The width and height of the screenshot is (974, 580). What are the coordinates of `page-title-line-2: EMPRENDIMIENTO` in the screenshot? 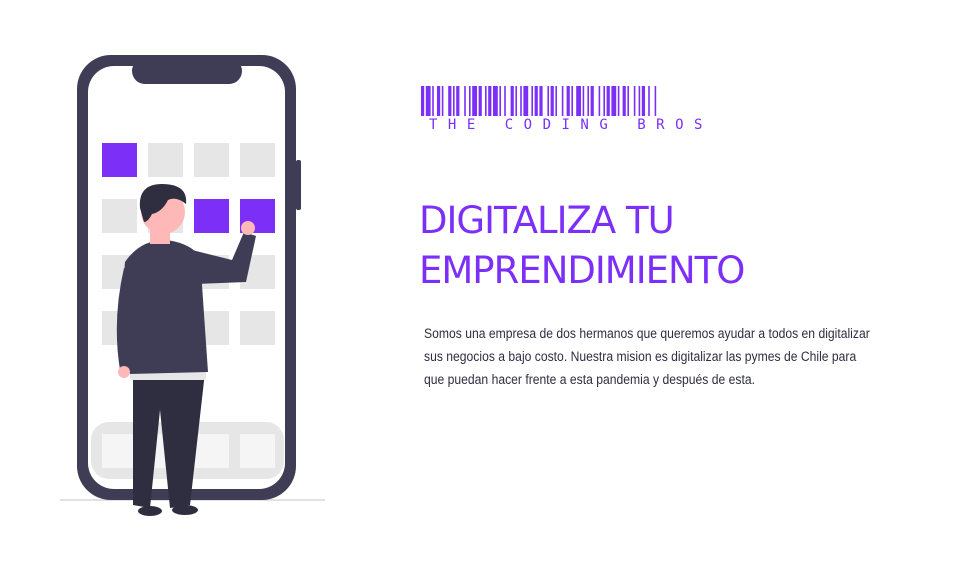 It's located at (582, 270).